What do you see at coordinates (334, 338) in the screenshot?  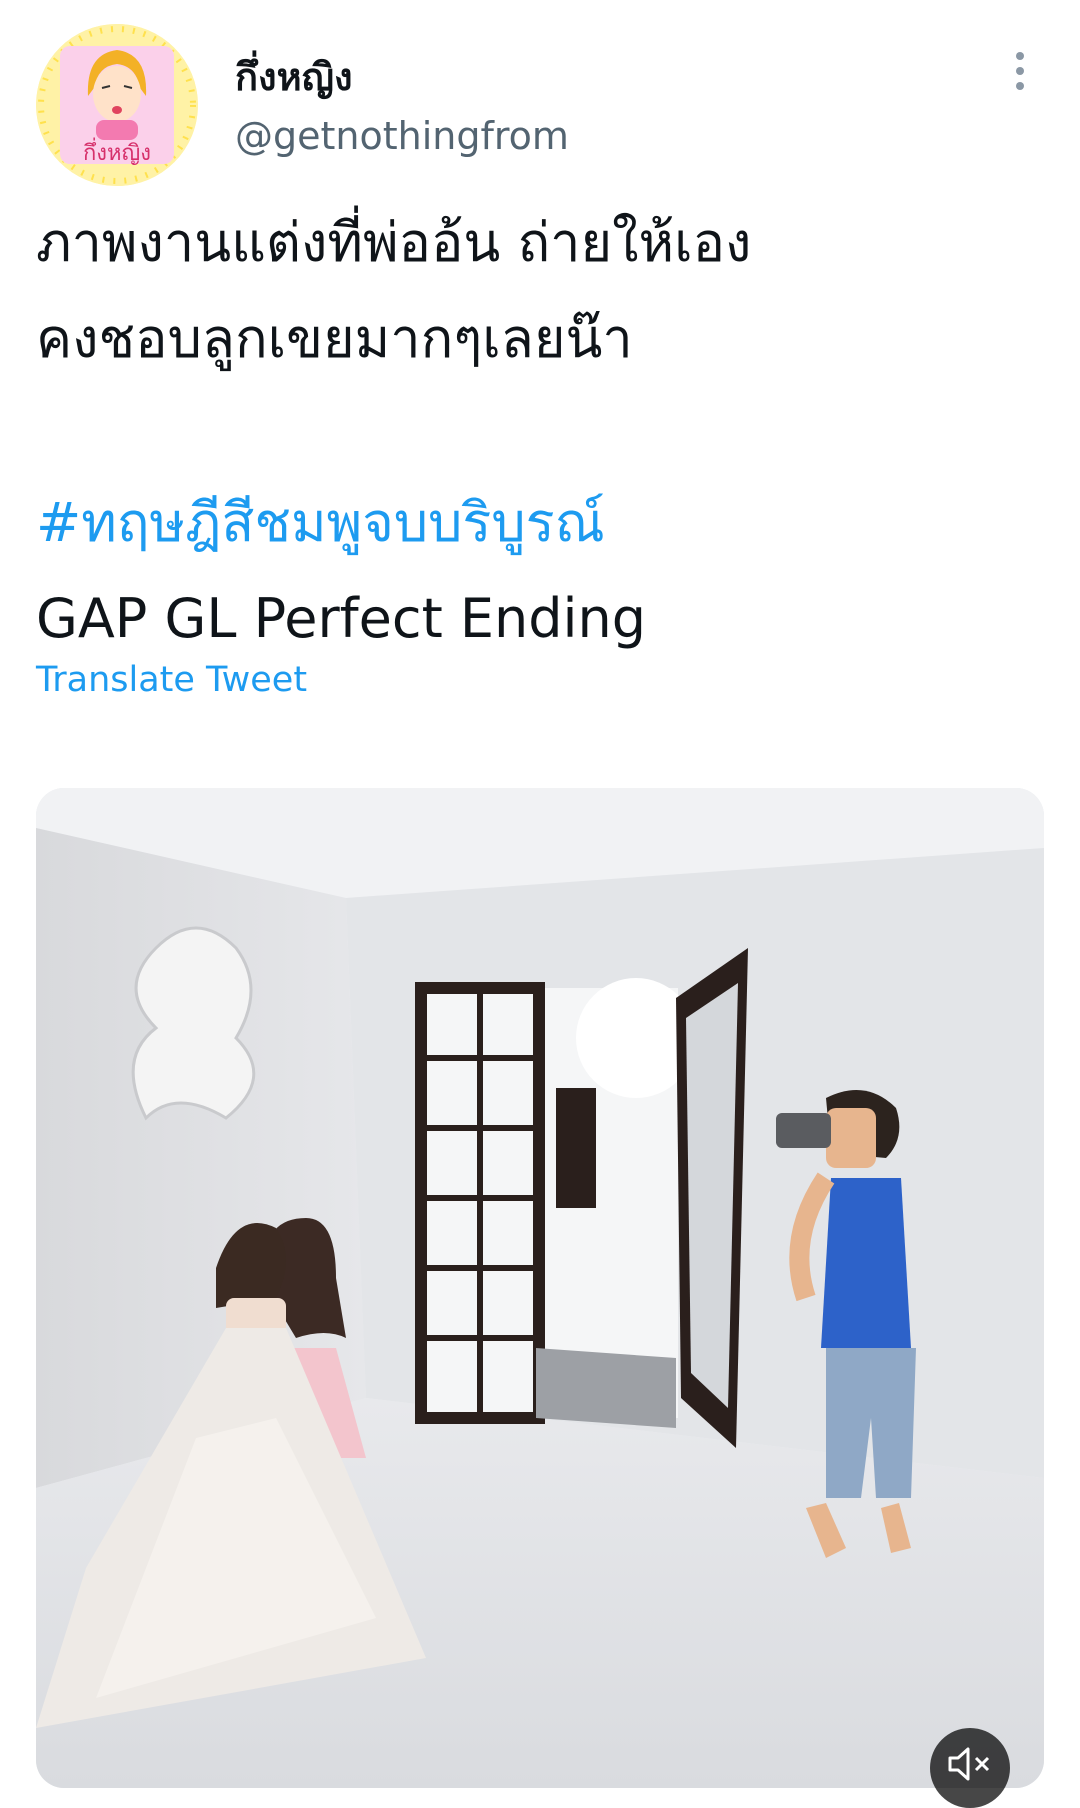 I see `tweet-text-line-2: คงชอบลูกเขยมากๆเลยน๊า` at bounding box center [334, 338].